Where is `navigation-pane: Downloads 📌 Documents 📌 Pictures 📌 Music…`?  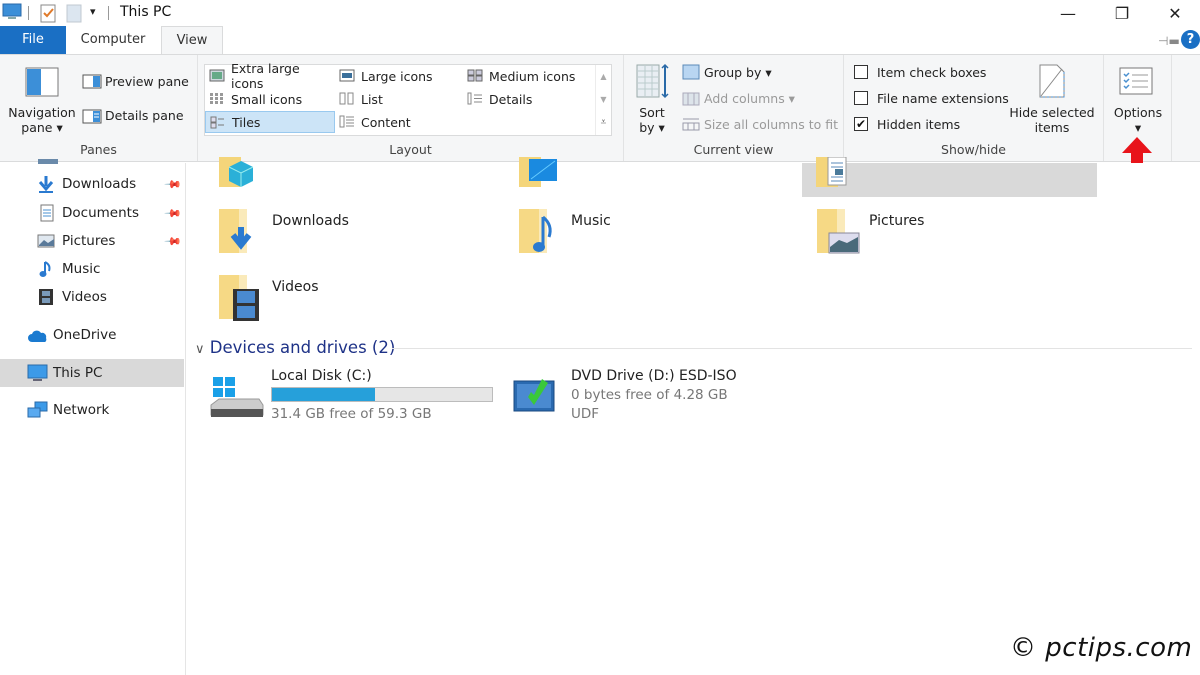 navigation-pane: Downloads 📌 Documents 📌 Pictures 📌 Music… is located at coordinates (93, 417).